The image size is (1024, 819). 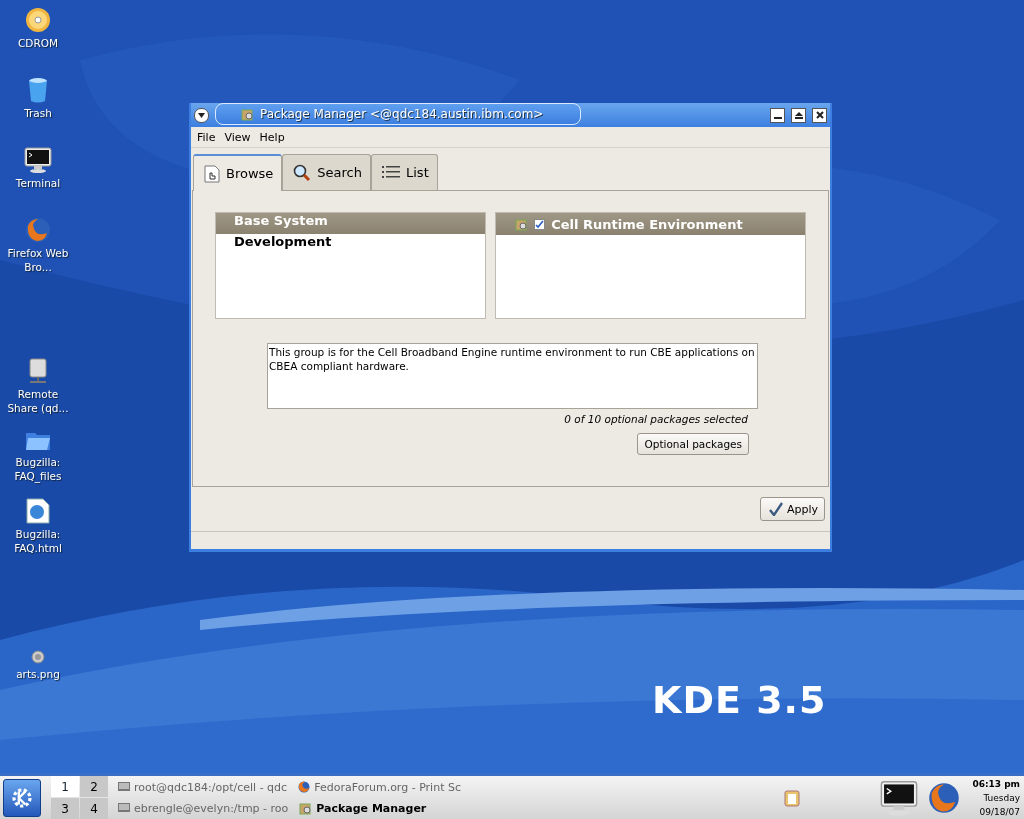 What do you see at coordinates (402, 114) in the screenshot?
I see `window-title: Package Manager <@qdc184.austin.ibm.com>` at bounding box center [402, 114].